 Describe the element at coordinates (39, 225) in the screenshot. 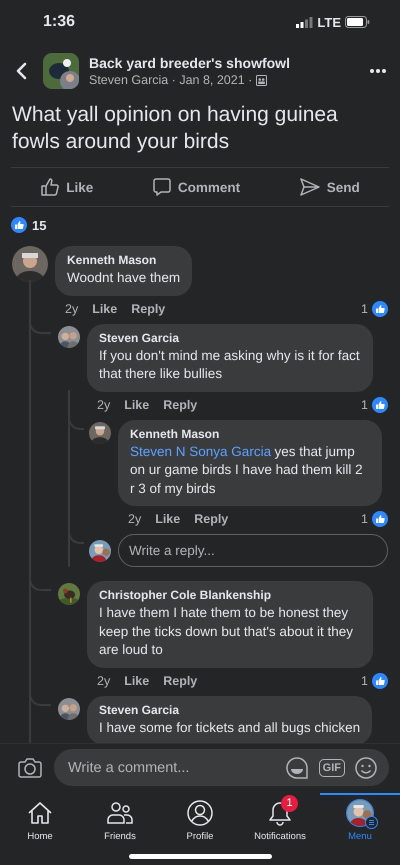

I see `reaction-count: 15` at that location.